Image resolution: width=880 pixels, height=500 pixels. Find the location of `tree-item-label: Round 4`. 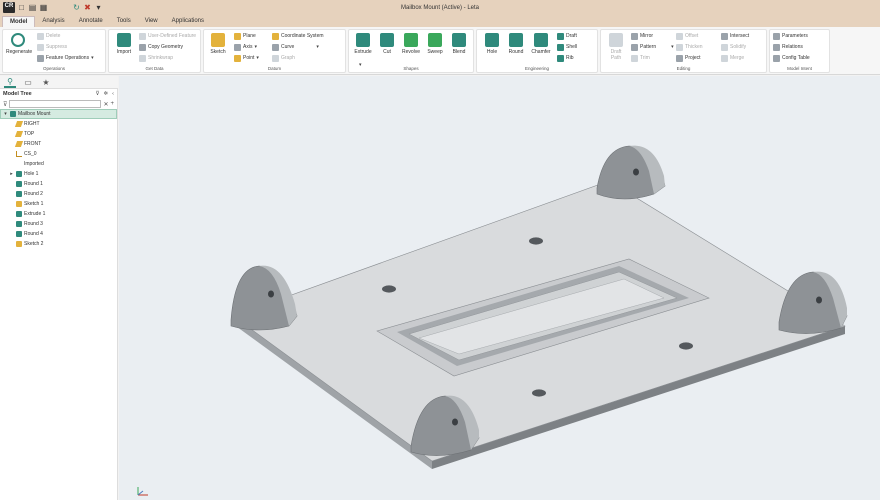

tree-item-label: Round 4 is located at coordinates (33, 234).